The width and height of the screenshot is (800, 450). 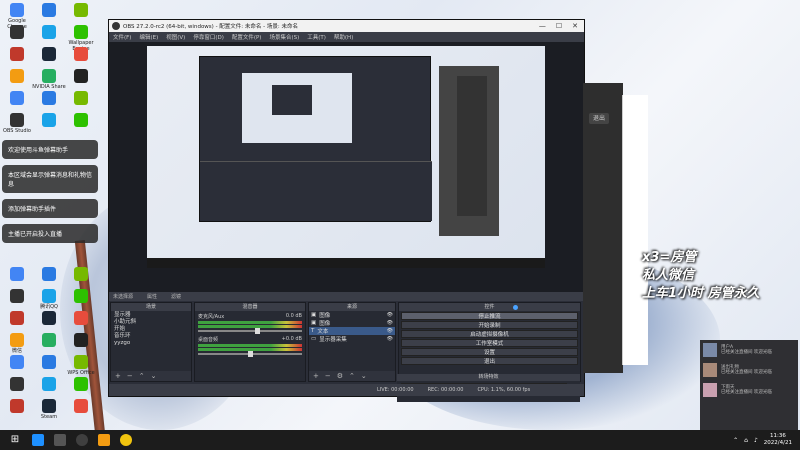 What do you see at coordinates (60, 440) in the screenshot?
I see `file-explorer-icon` at bounding box center [60, 440].